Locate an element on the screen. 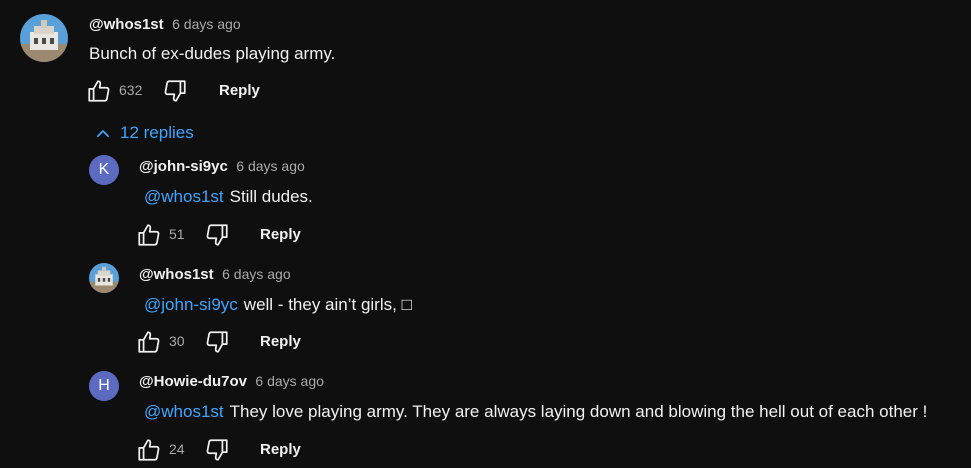  reply-author: @john-si9yc is located at coordinates (183, 166).